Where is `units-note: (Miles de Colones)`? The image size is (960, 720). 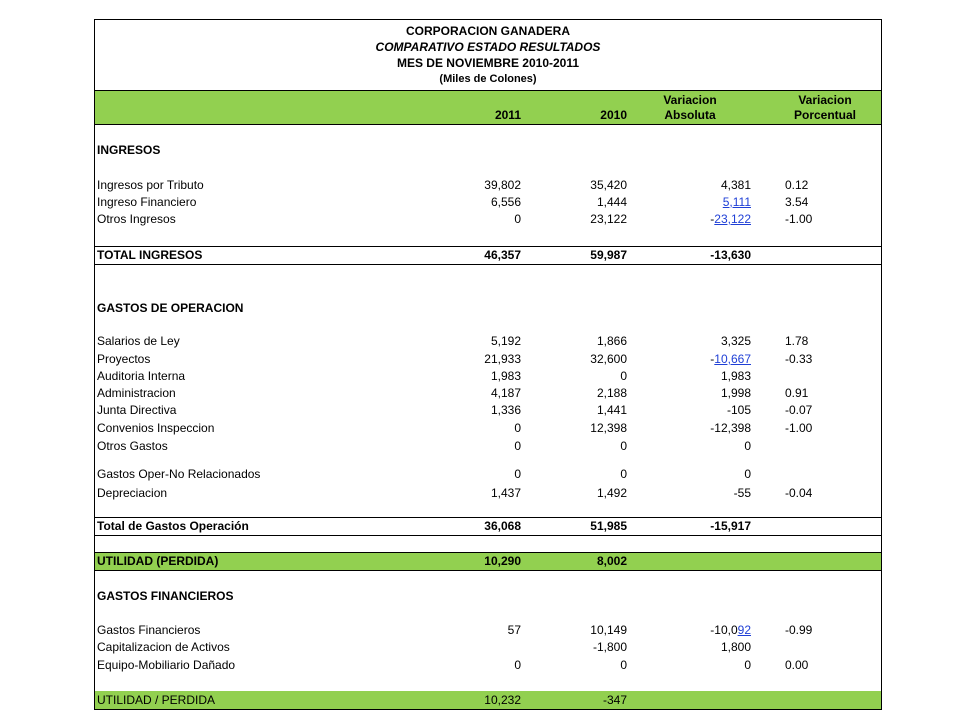 units-note: (Miles de Colones) is located at coordinates (488, 79).